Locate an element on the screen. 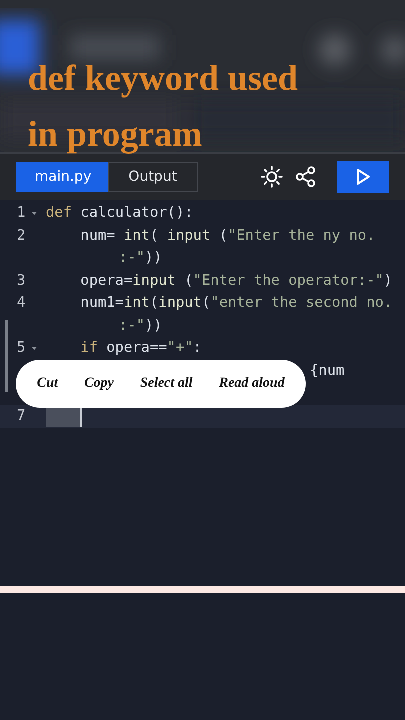 The image size is (405, 720). menu-item: Read aloud is located at coordinates (252, 384).